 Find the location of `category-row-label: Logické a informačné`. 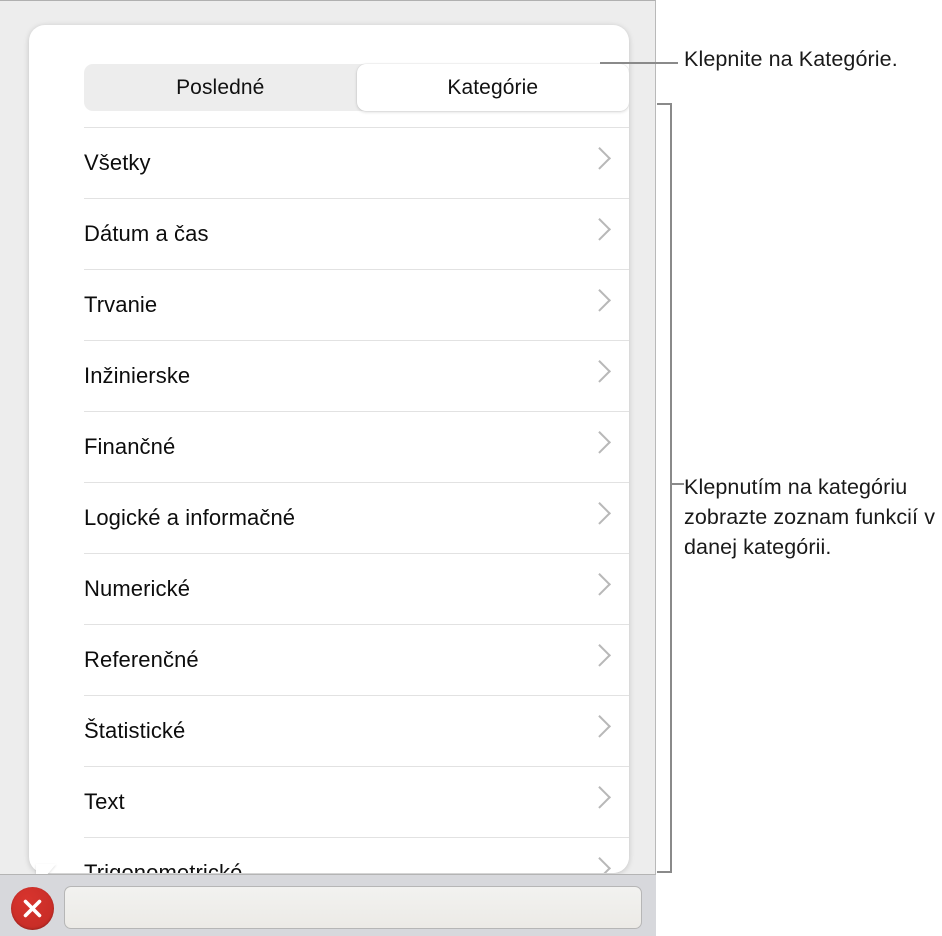

category-row-label: Logické a informačné is located at coordinates (190, 517).